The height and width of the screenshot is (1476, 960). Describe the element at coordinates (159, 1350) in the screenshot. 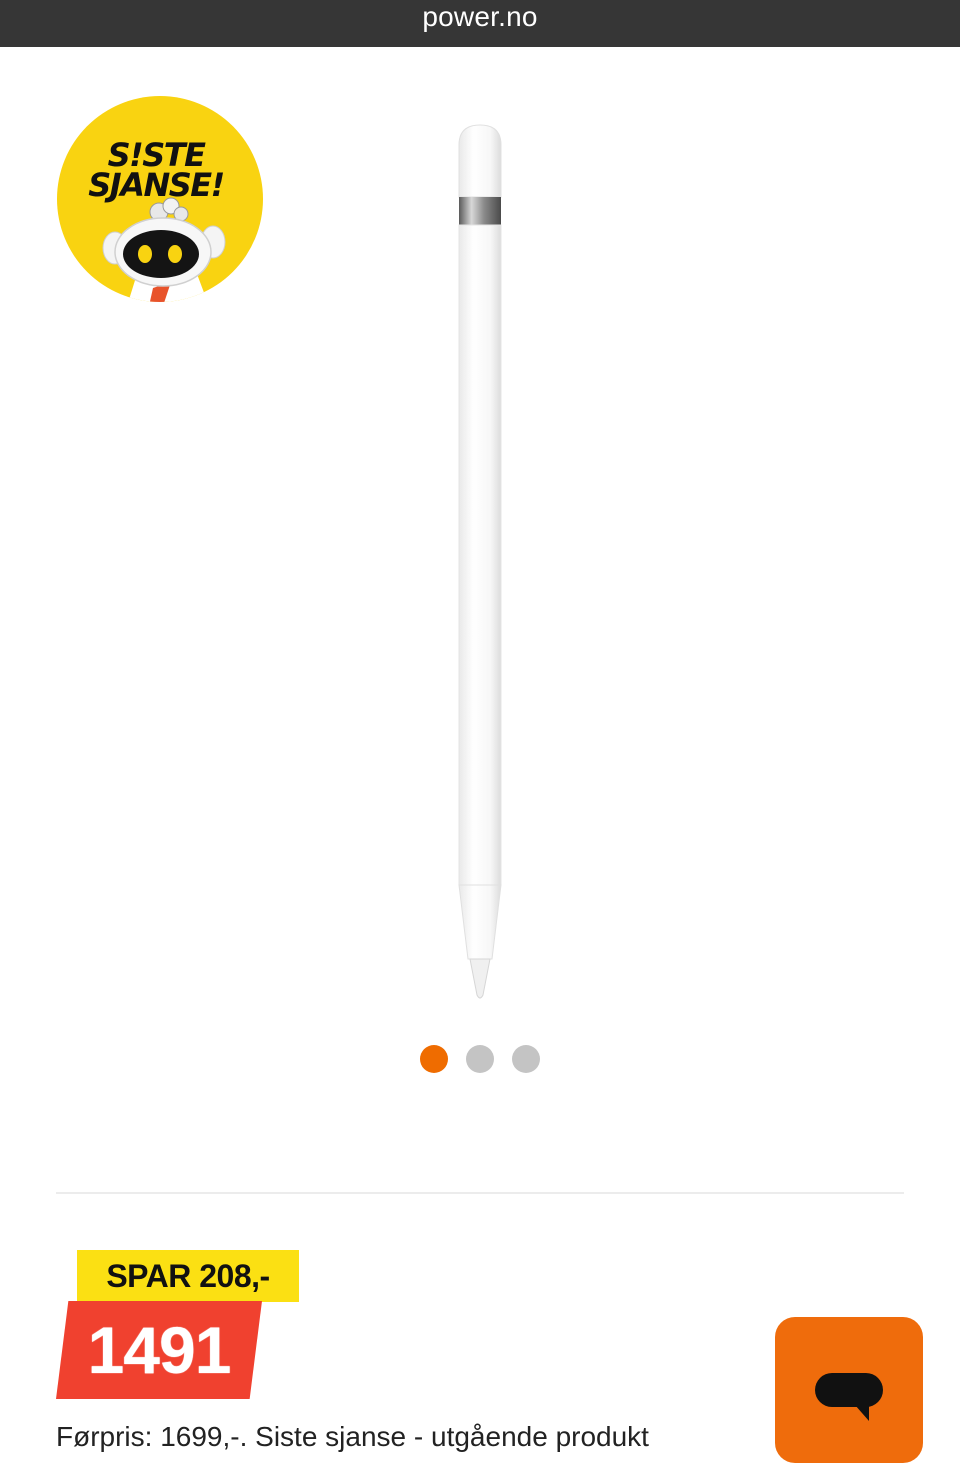

I see `current-price: 1491` at that location.